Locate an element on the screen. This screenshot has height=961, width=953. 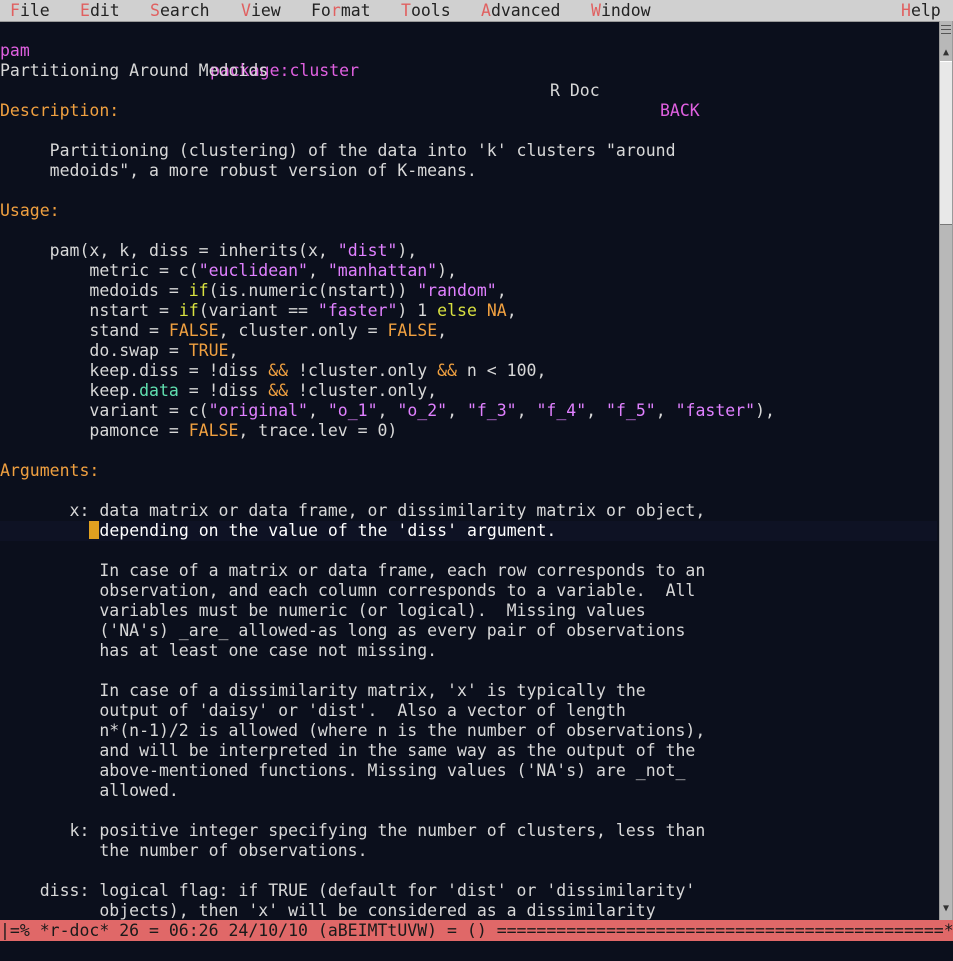
usage-line: do.swap = TRUE, is located at coordinates (119, 350).